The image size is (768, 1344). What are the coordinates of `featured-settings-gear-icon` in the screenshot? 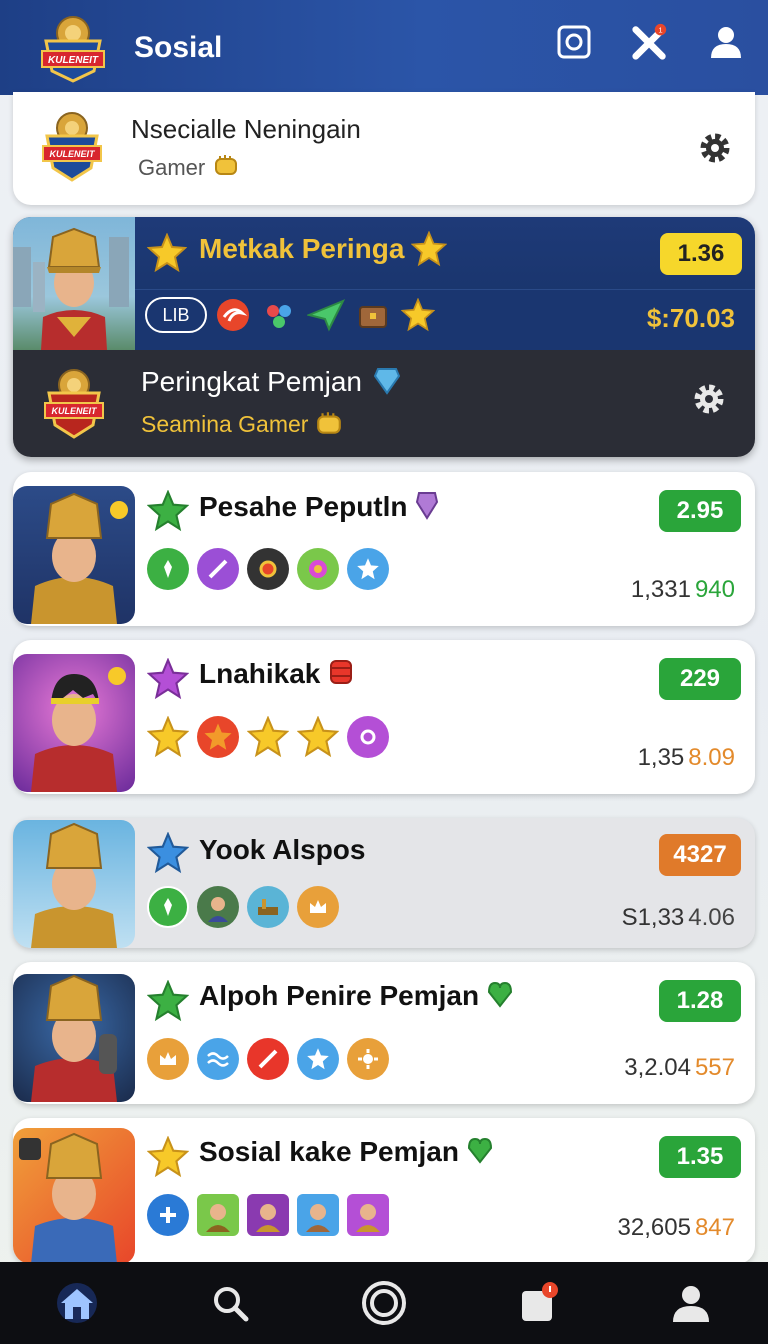 It's located at (709, 401).